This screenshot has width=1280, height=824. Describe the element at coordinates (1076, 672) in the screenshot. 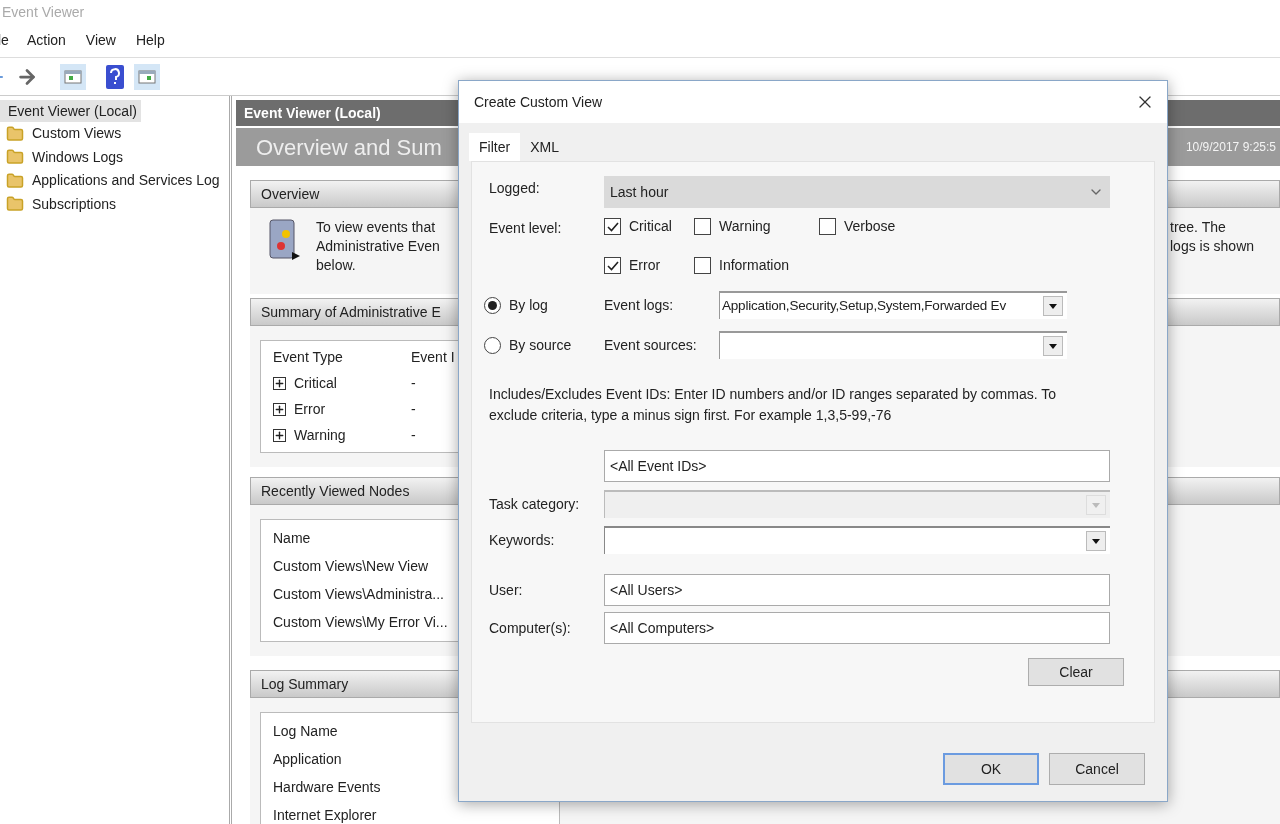

I see `clear-button: Clear` at that location.